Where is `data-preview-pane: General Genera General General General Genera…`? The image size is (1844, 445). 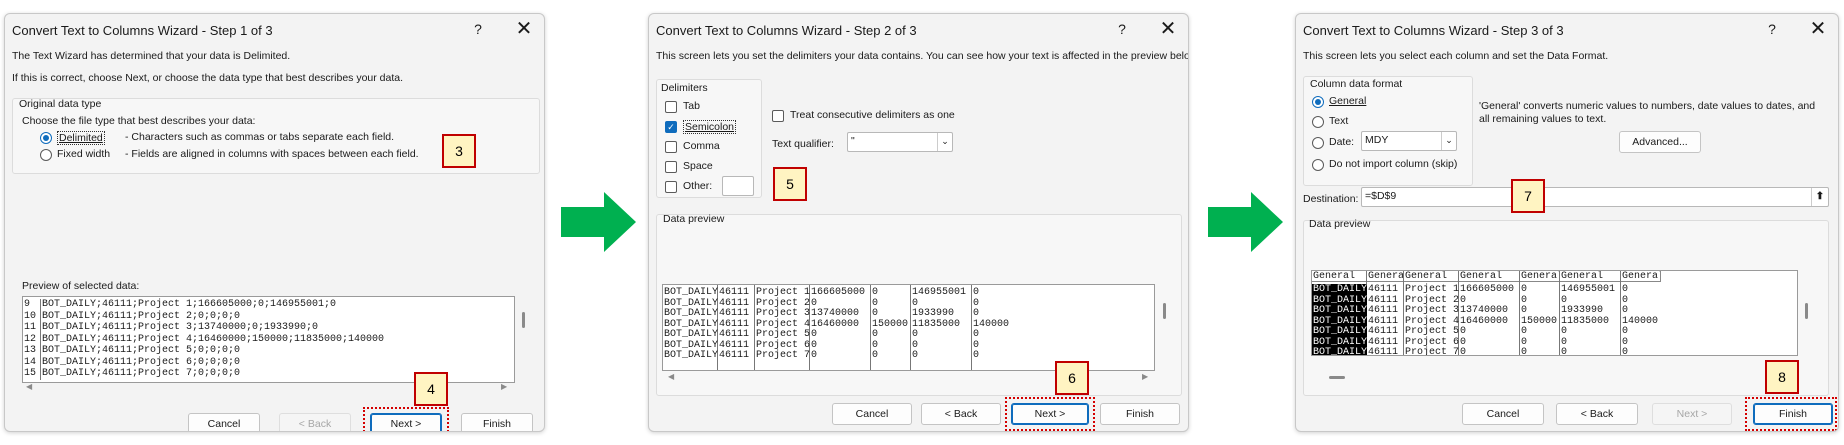
data-preview-pane: General Genera General General General Genera… is located at coordinates (1554, 313).